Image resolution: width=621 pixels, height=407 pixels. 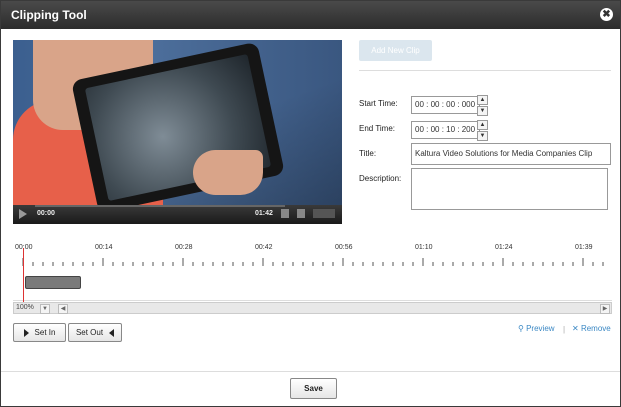 What do you see at coordinates (45, 332) in the screenshot?
I see `set-in-label: Set In` at bounding box center [45, 332].